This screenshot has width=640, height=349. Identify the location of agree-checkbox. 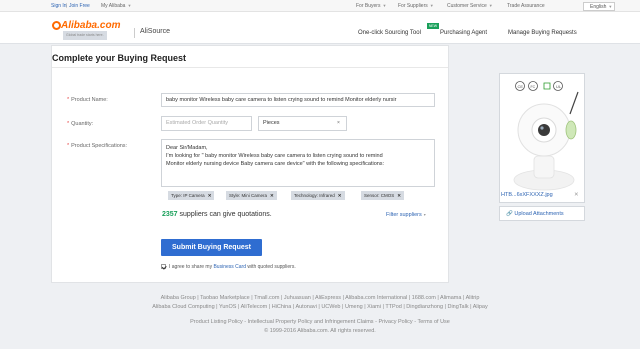
(163, 267).